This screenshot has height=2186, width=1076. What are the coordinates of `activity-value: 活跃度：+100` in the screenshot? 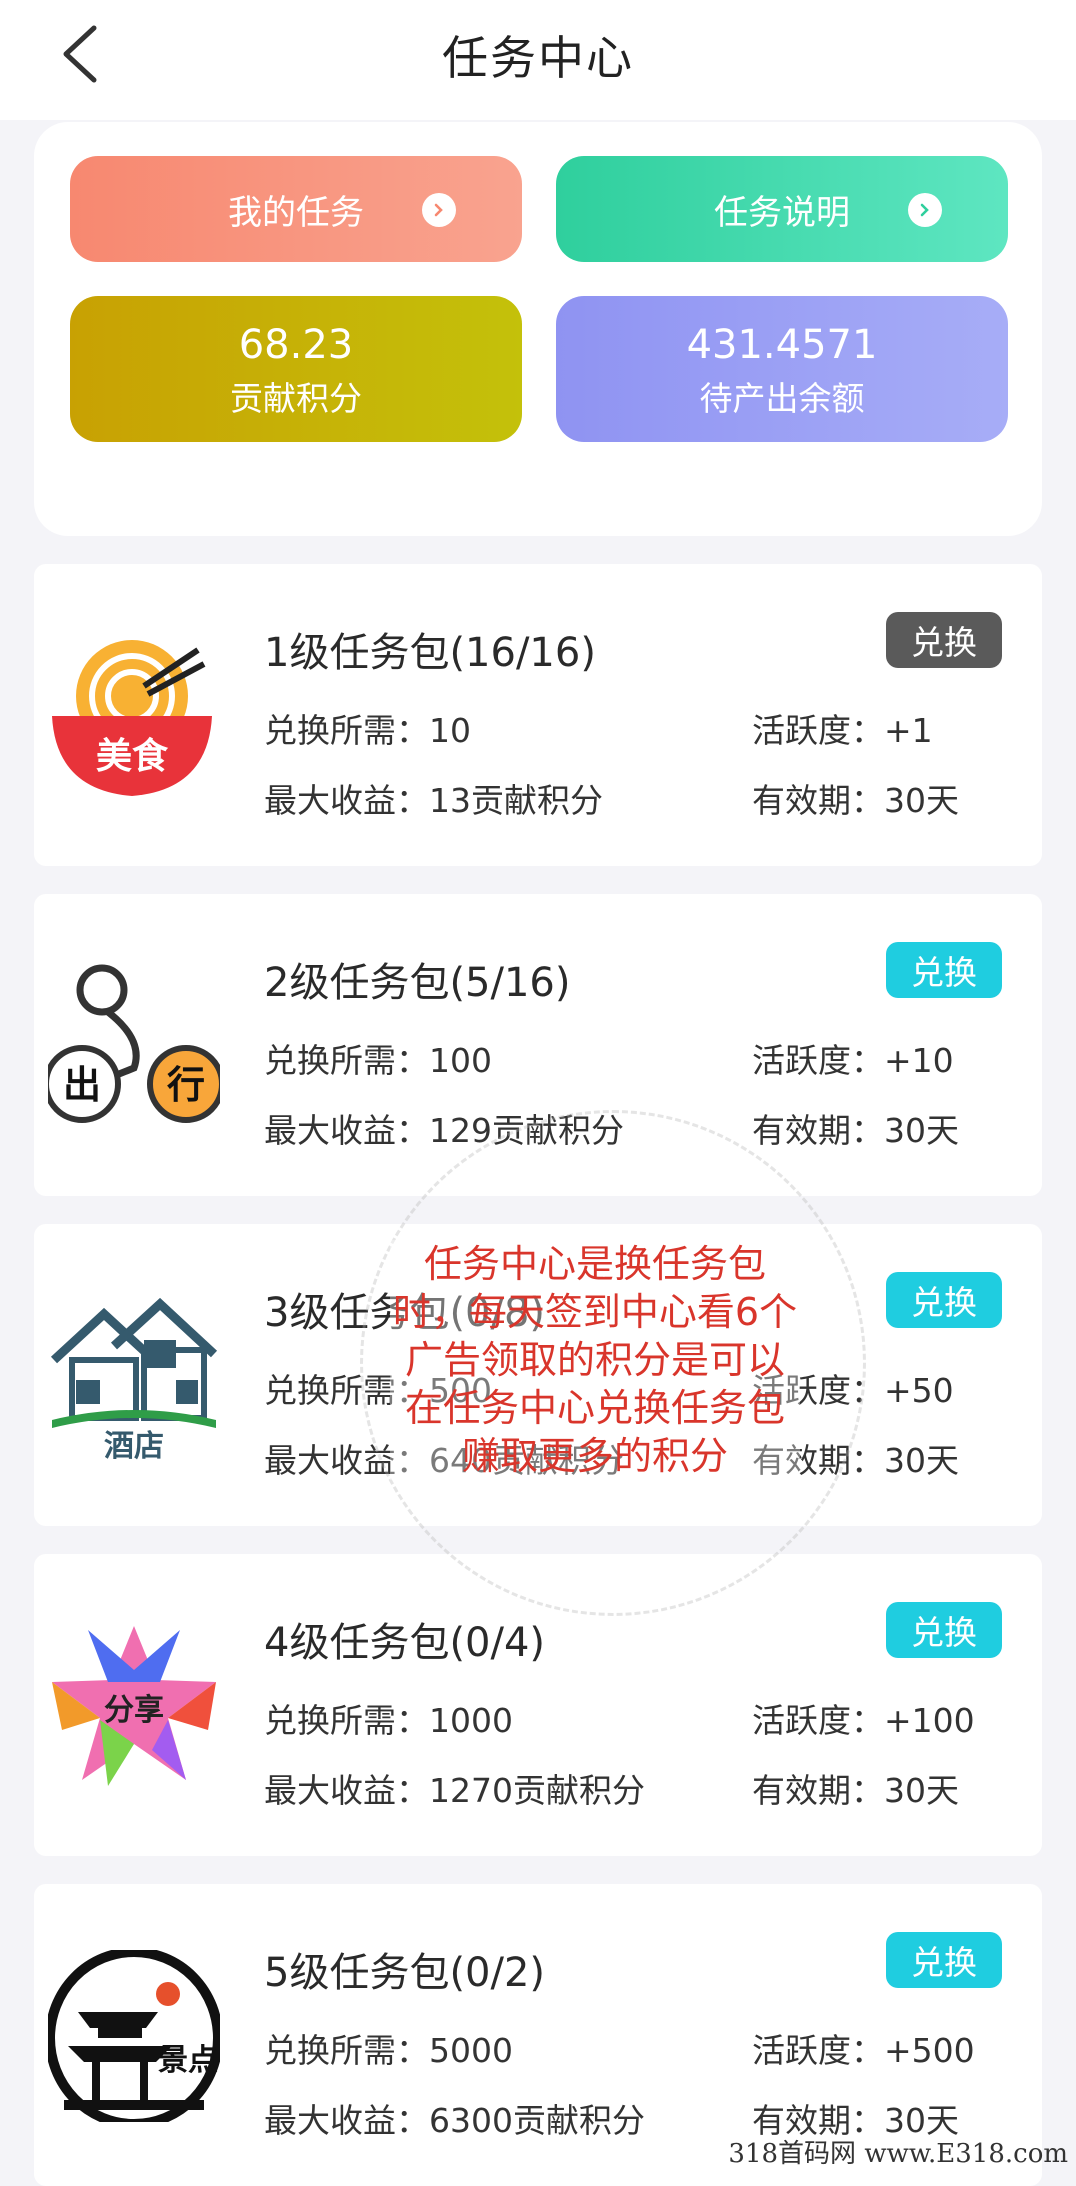 It's located at (863, 1720).